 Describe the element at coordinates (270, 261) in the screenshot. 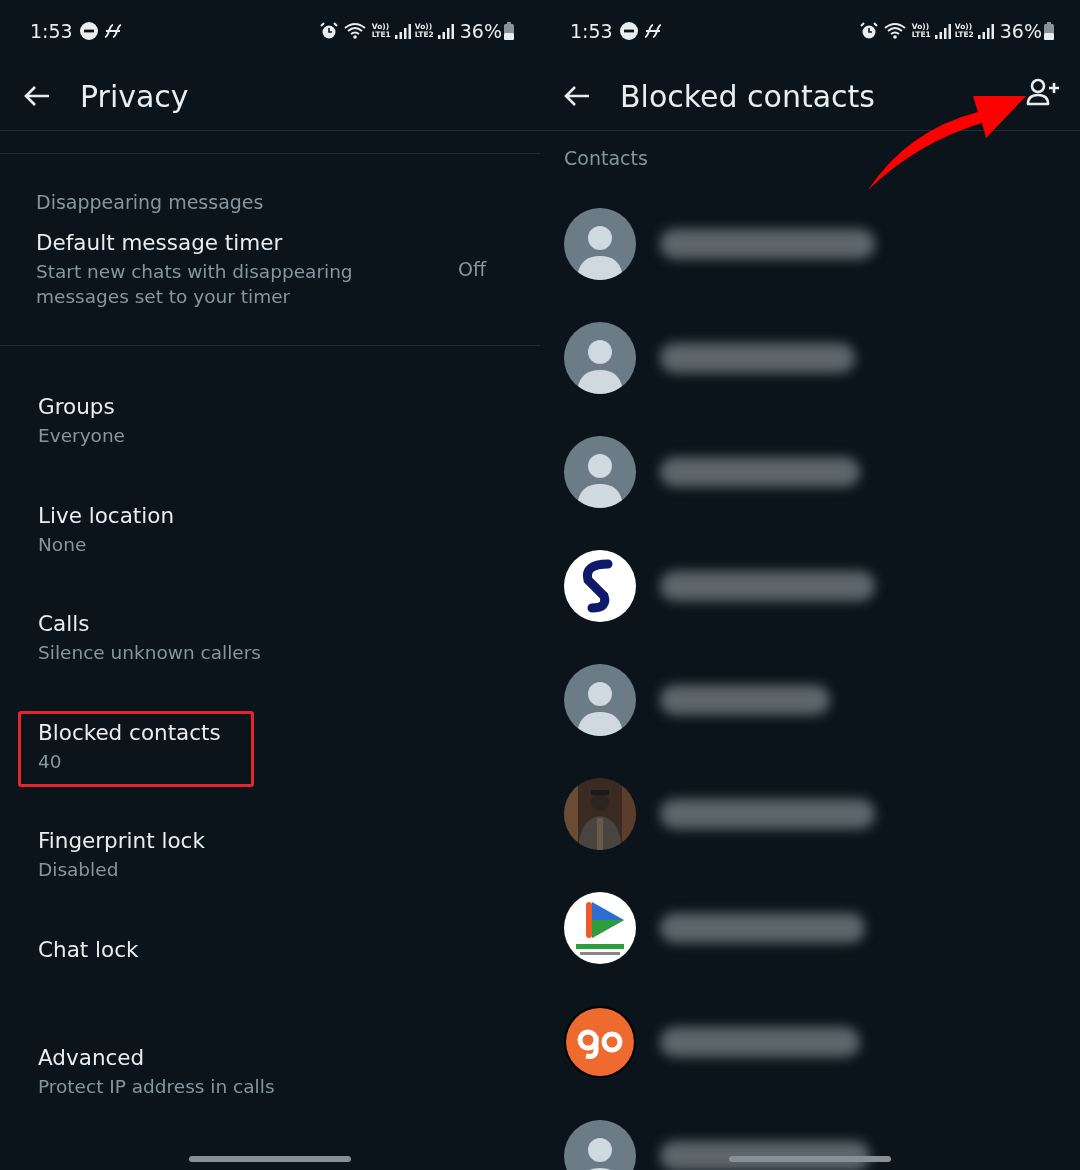

I see `timer-setting: Default message timer Start new chats with disappearing messages set to your timer Off` at that location.